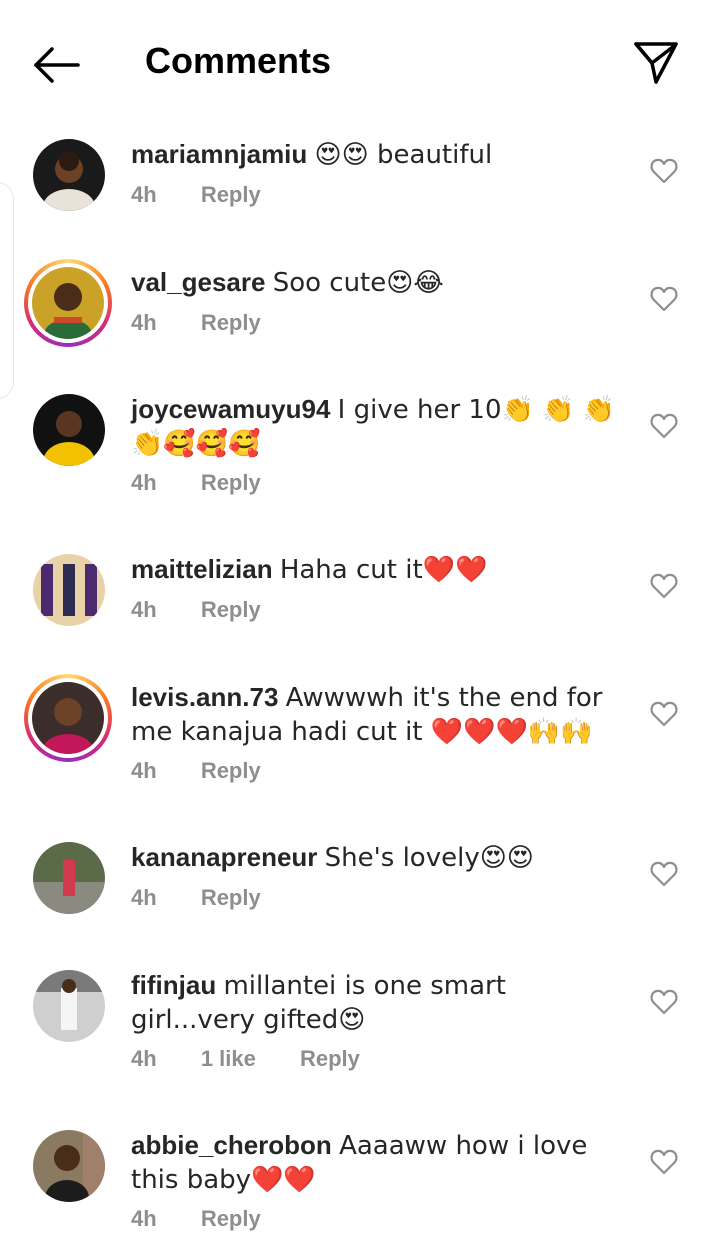  I want to click on arrow-left-icon, so click(57, 65).